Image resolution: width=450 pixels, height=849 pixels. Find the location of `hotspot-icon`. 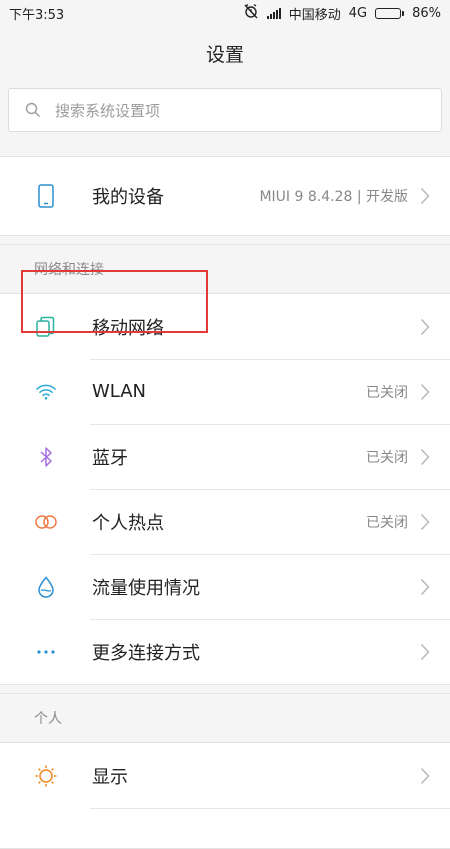

hotspot-icon is located at coordinates (46, 522).